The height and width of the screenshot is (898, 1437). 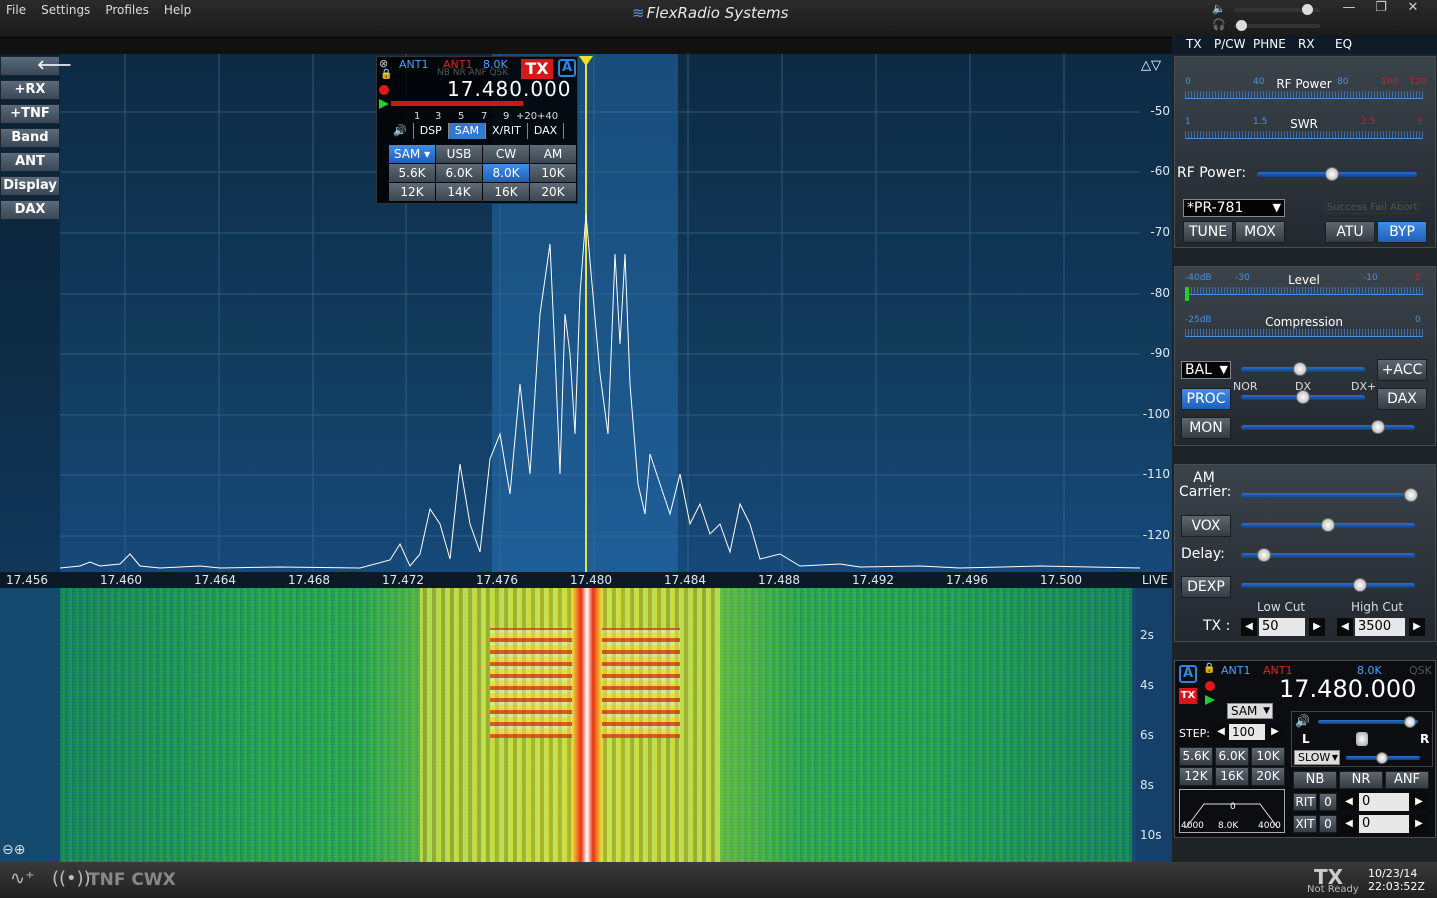 I want to click on anf-button: ANF, so click(x=1407, y=780).